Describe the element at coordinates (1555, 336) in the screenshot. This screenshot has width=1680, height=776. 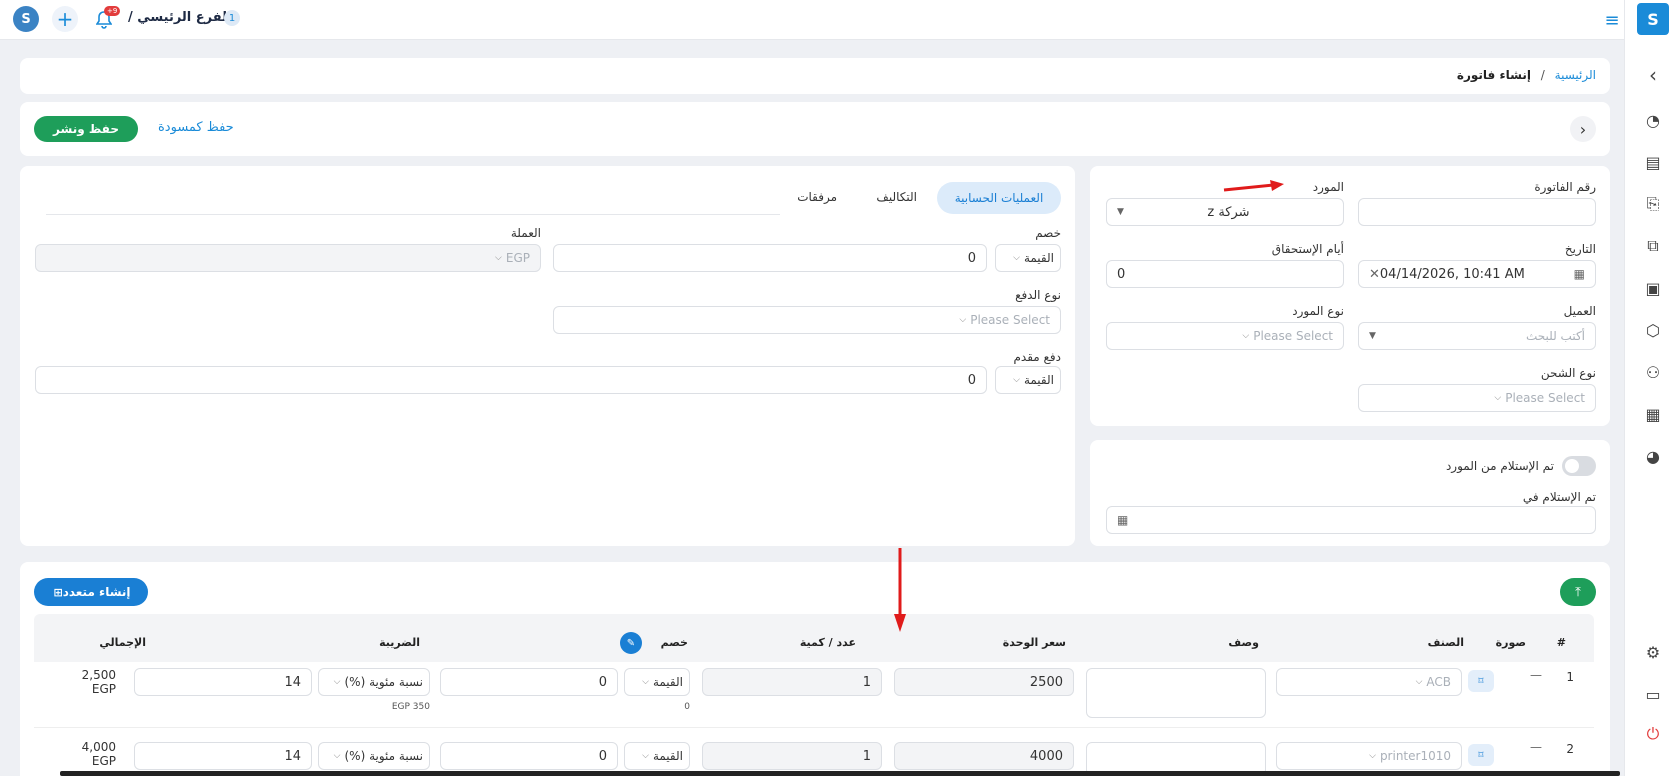
I see `client-placeholder: أكتب للبحث` at that location.